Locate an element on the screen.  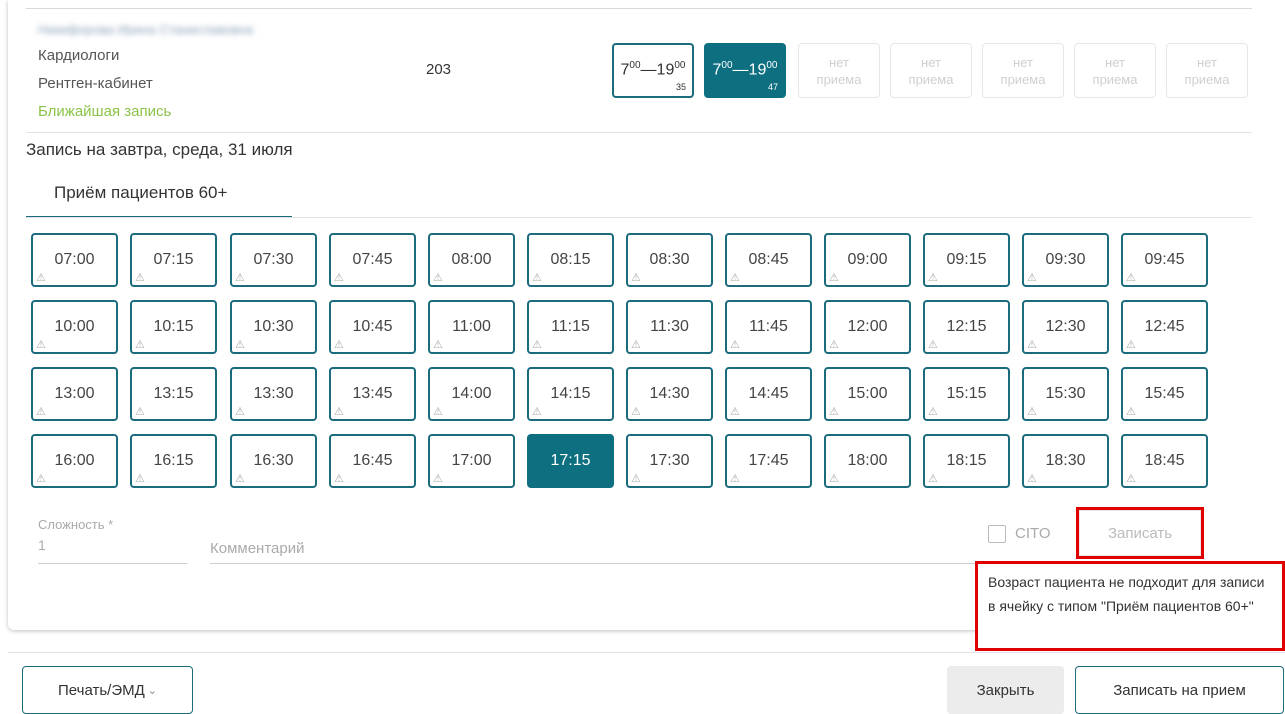
time-slot-label: 08:15 is located at coordinates (570, 259).